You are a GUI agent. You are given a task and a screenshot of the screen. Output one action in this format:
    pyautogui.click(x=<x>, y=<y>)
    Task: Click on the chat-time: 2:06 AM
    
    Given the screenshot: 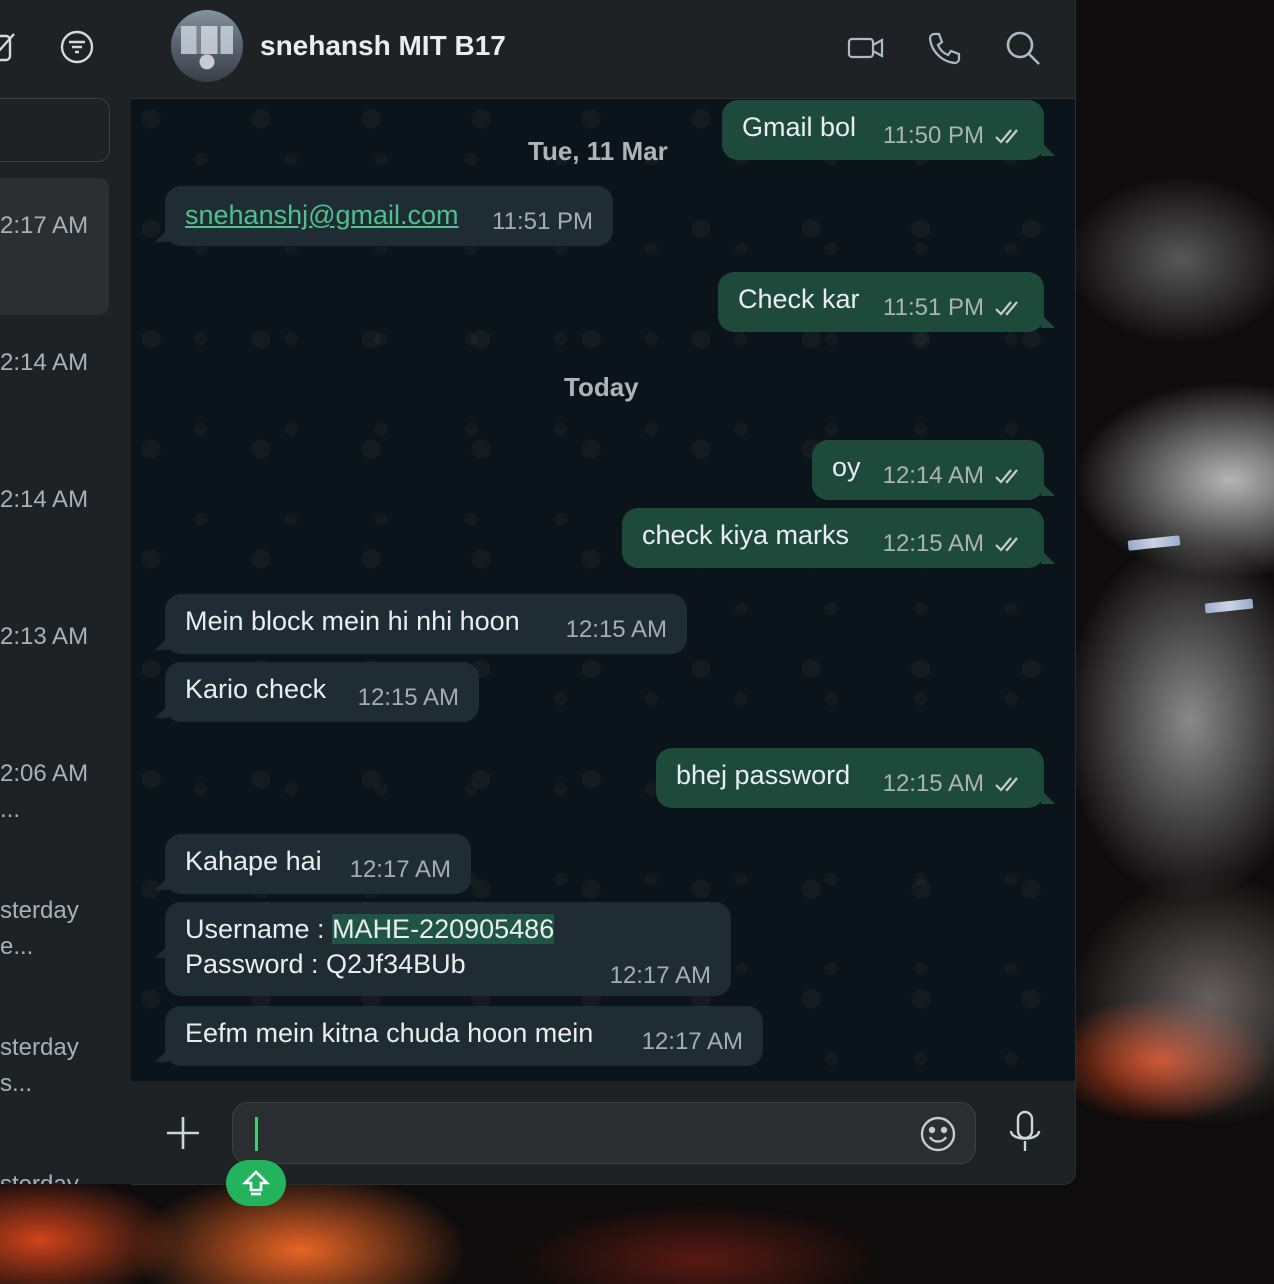 What is the action you would take?
    pyautogui.click(x=44, y=773)
    